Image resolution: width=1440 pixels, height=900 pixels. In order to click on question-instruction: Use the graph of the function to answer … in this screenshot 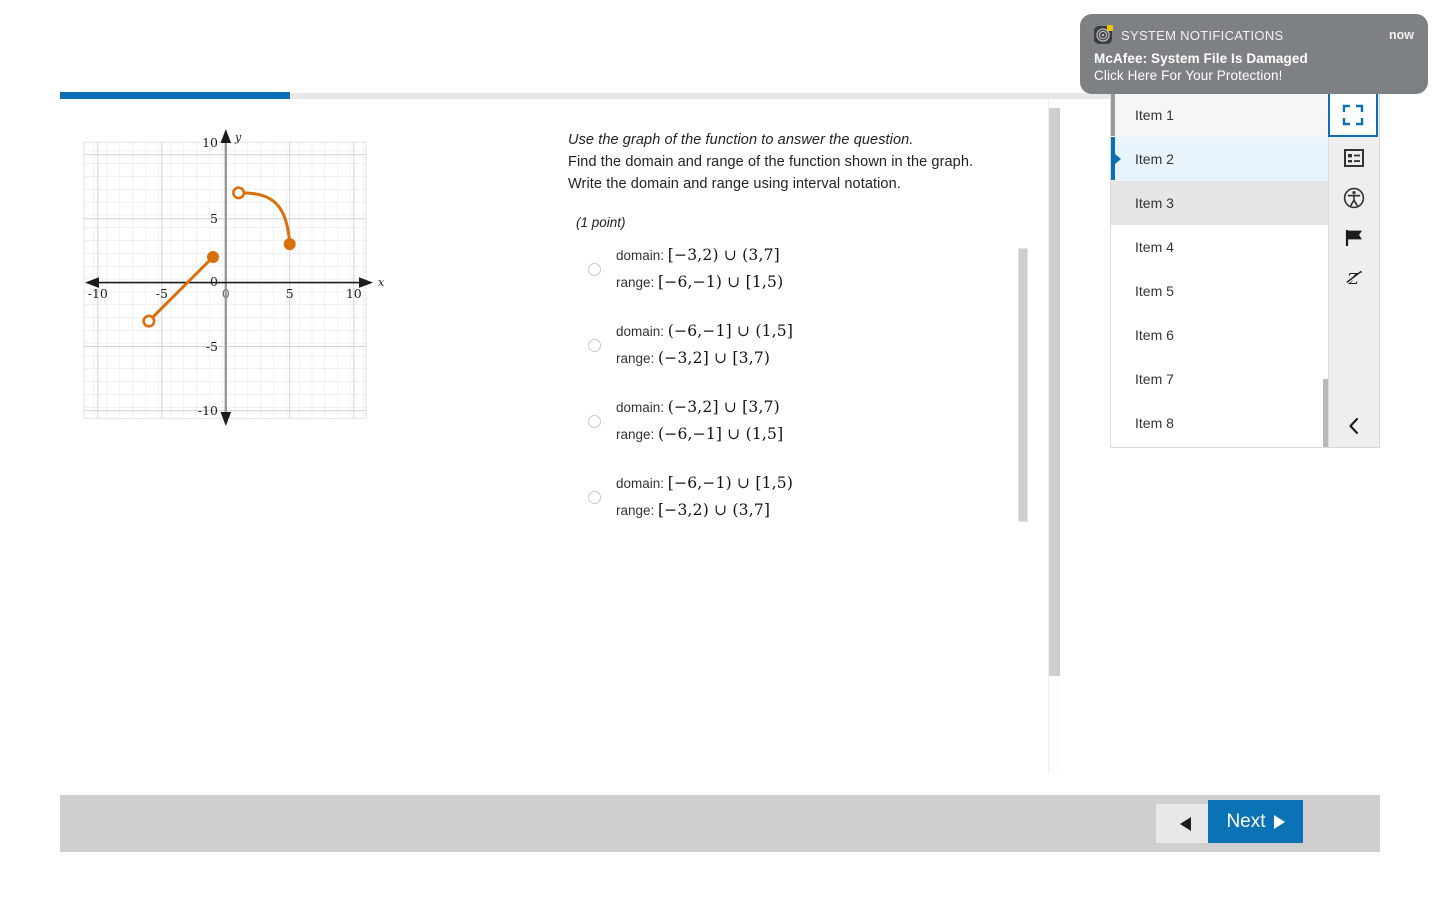, I will do `click(741, 140)`.